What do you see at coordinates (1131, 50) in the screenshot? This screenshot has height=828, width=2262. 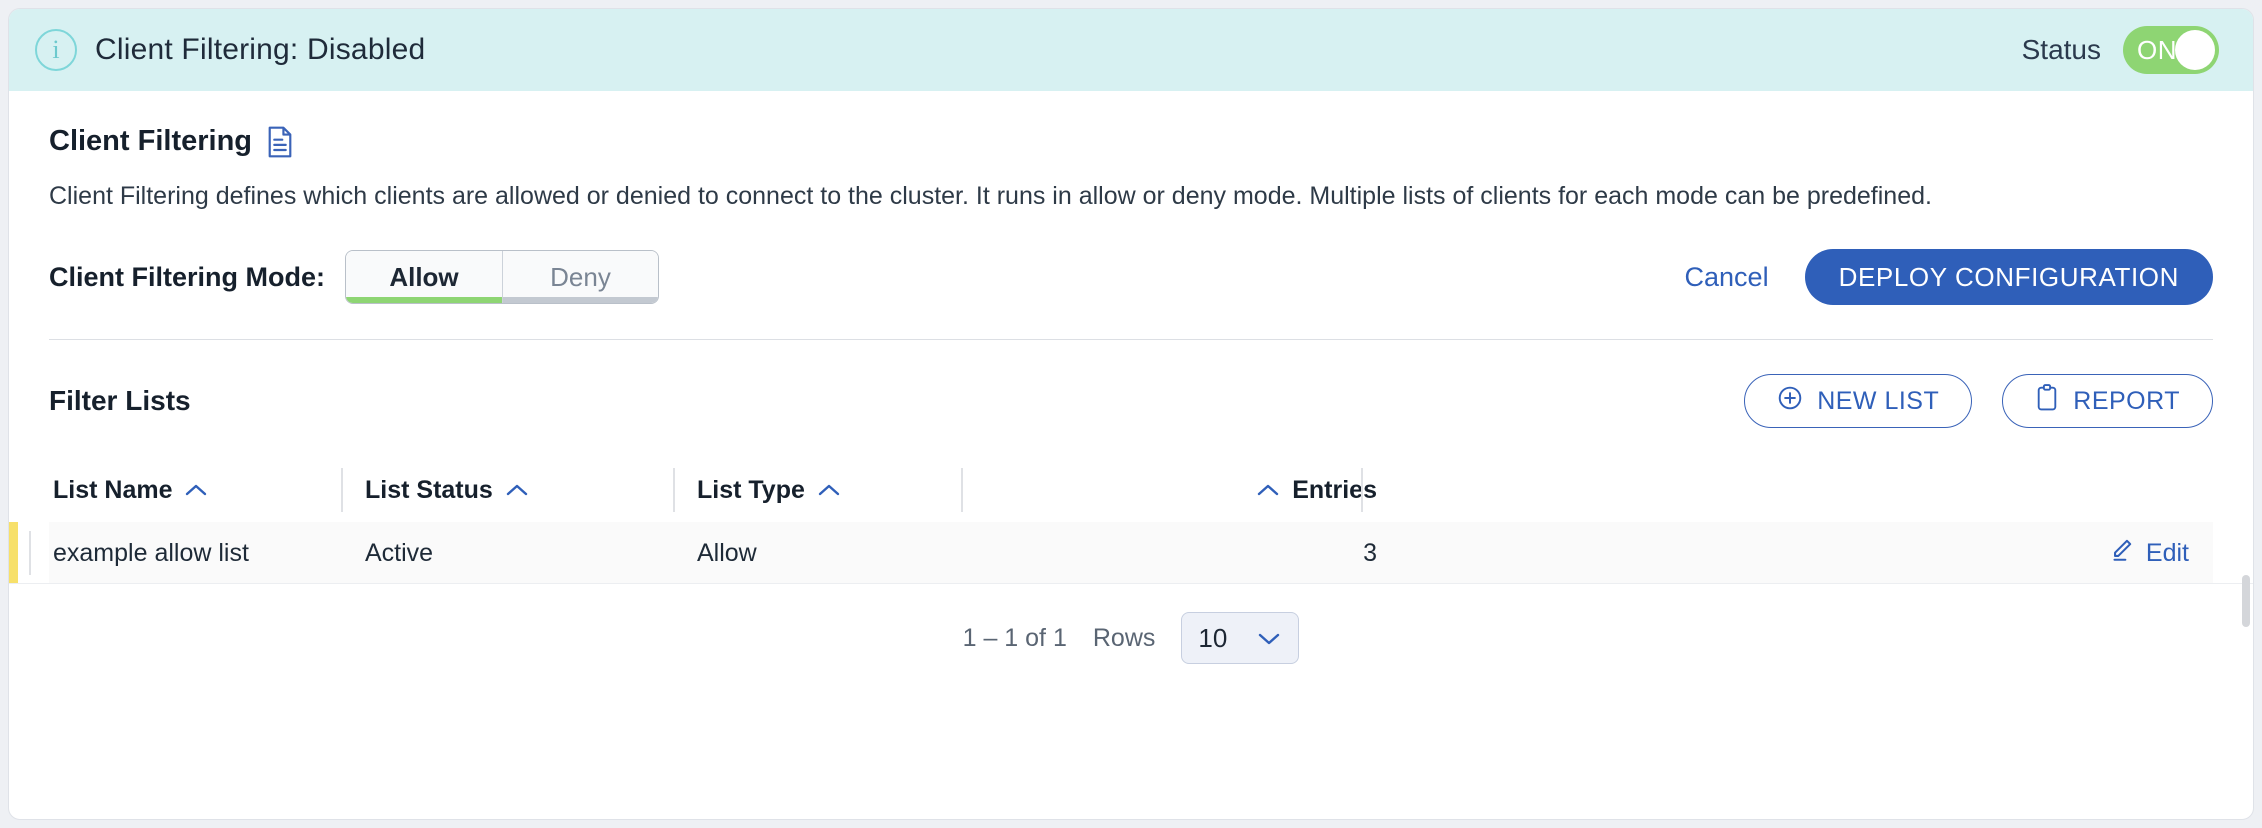 I see `status-banner: i Client Filtering: Disabled Status ON` at bounding box center [1131, 50].